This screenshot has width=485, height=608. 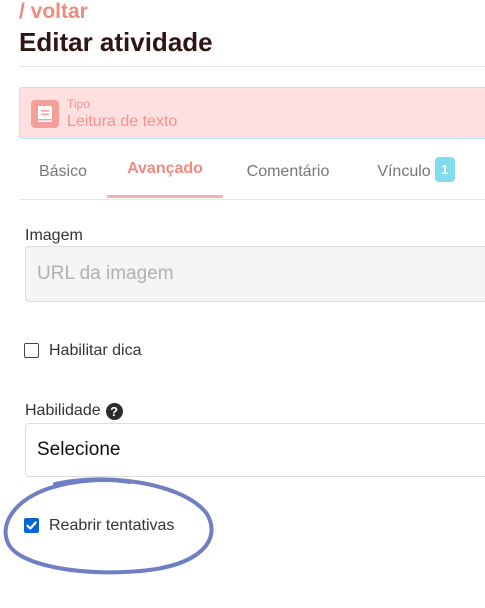 I want to click on skill-select-value: Selecione, so click(x=79, y=449).